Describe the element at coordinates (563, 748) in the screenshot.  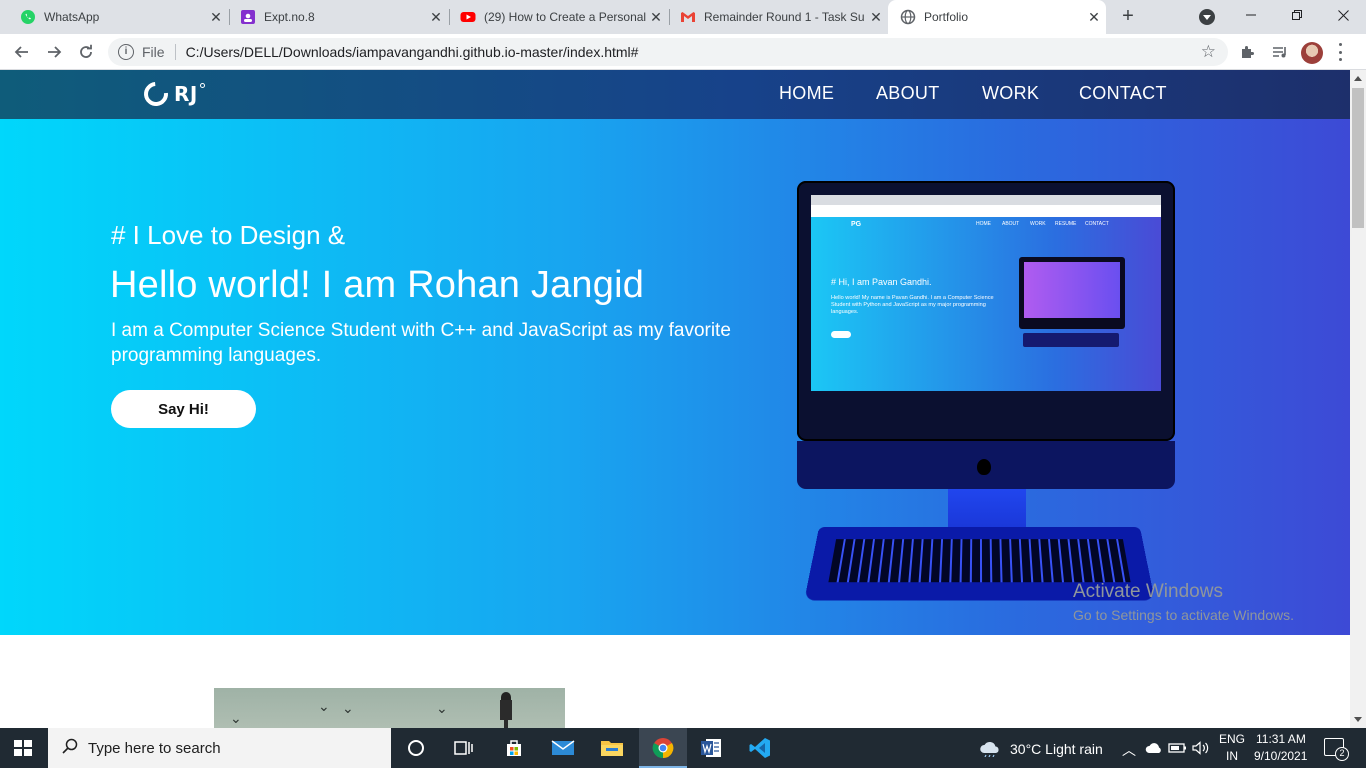
I see `mail-icon` at that location.